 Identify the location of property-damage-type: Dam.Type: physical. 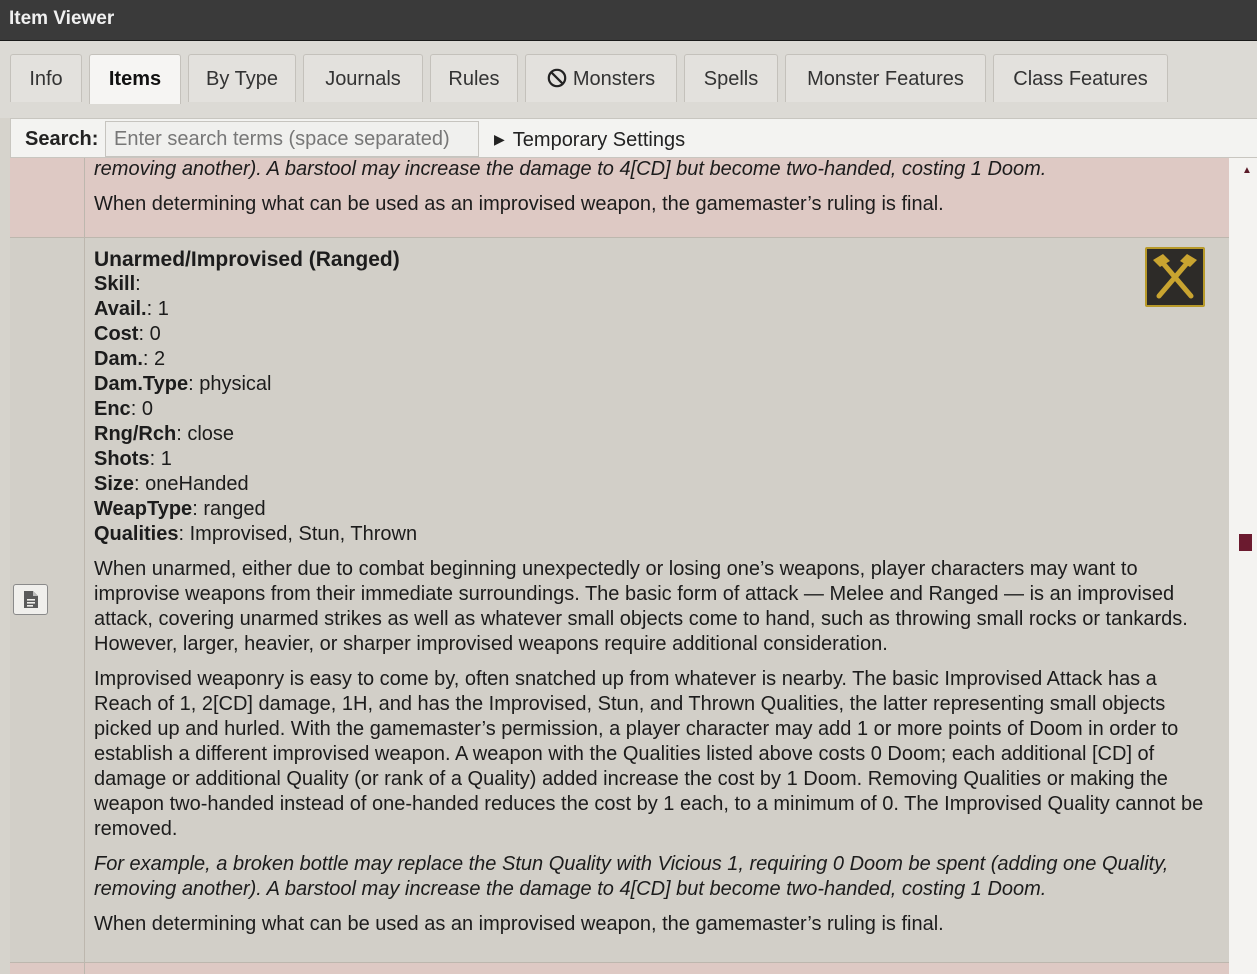
(183, 384).